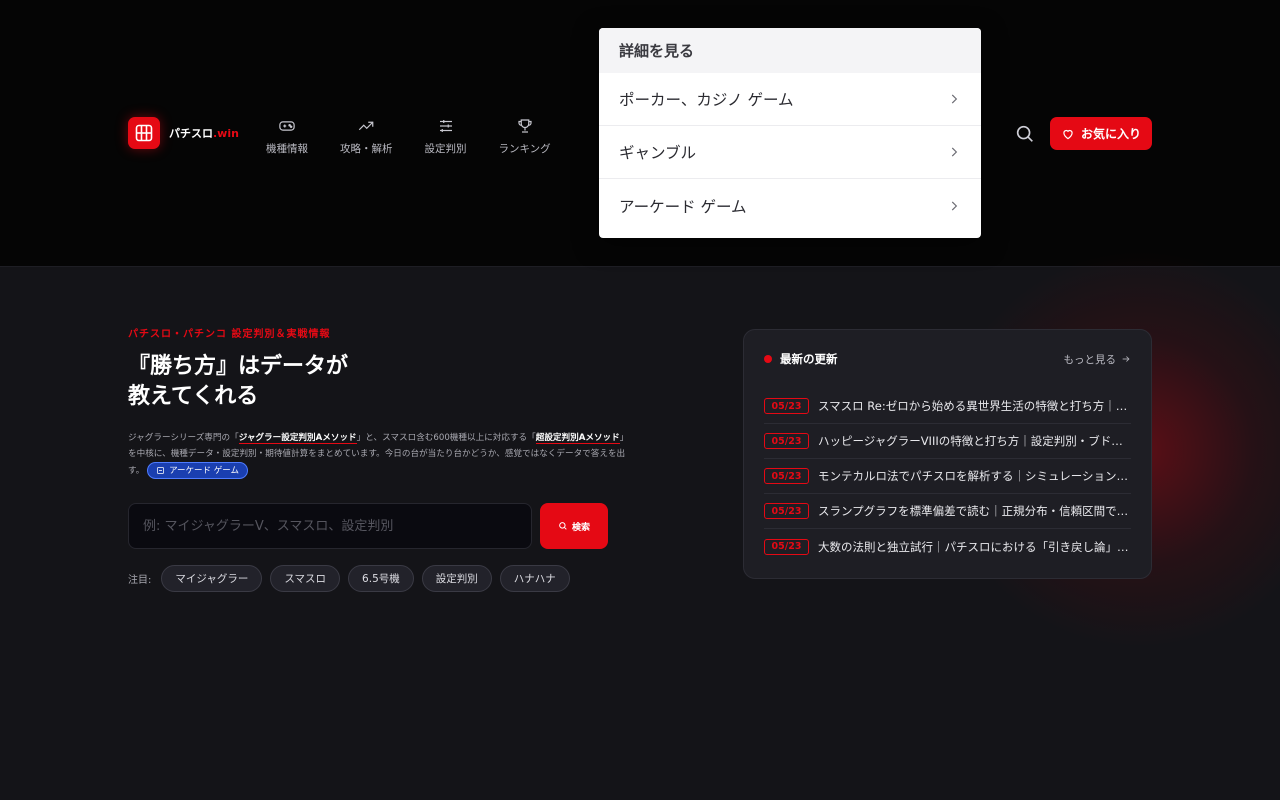 The width and height of the screenshot is (1280, 800). What do you see at coordinates (1126, 359) in the screenshot?
I see `arrow-right-icon` at bounding box center [1126, 359].